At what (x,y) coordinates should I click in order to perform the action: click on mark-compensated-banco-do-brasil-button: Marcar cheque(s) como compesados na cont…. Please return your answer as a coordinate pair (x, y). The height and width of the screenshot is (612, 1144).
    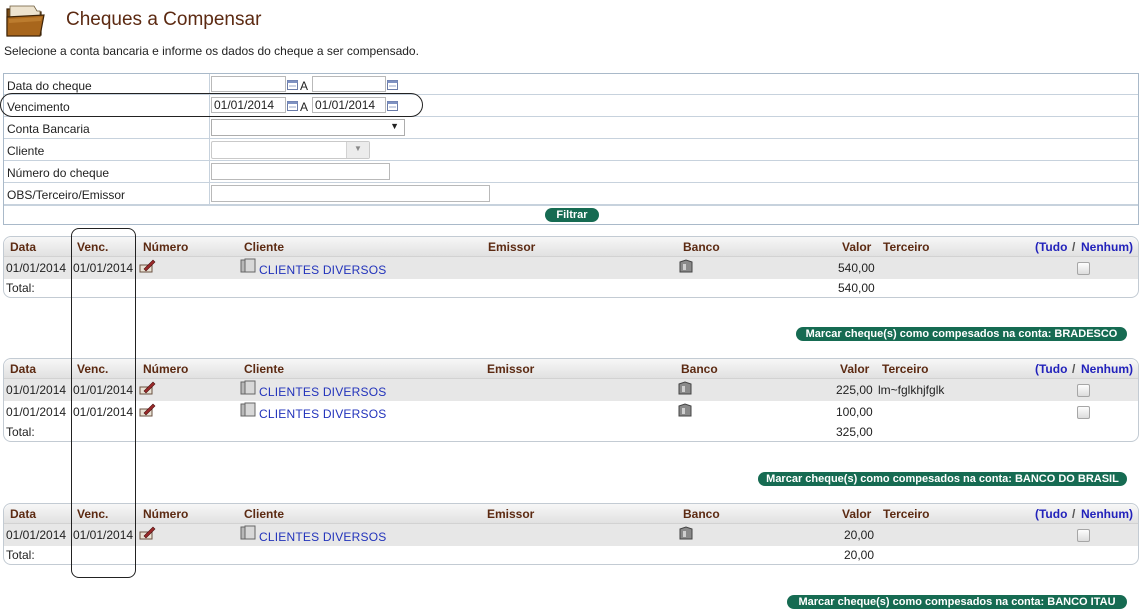
    Looking at the image, I should click on (942, 479).